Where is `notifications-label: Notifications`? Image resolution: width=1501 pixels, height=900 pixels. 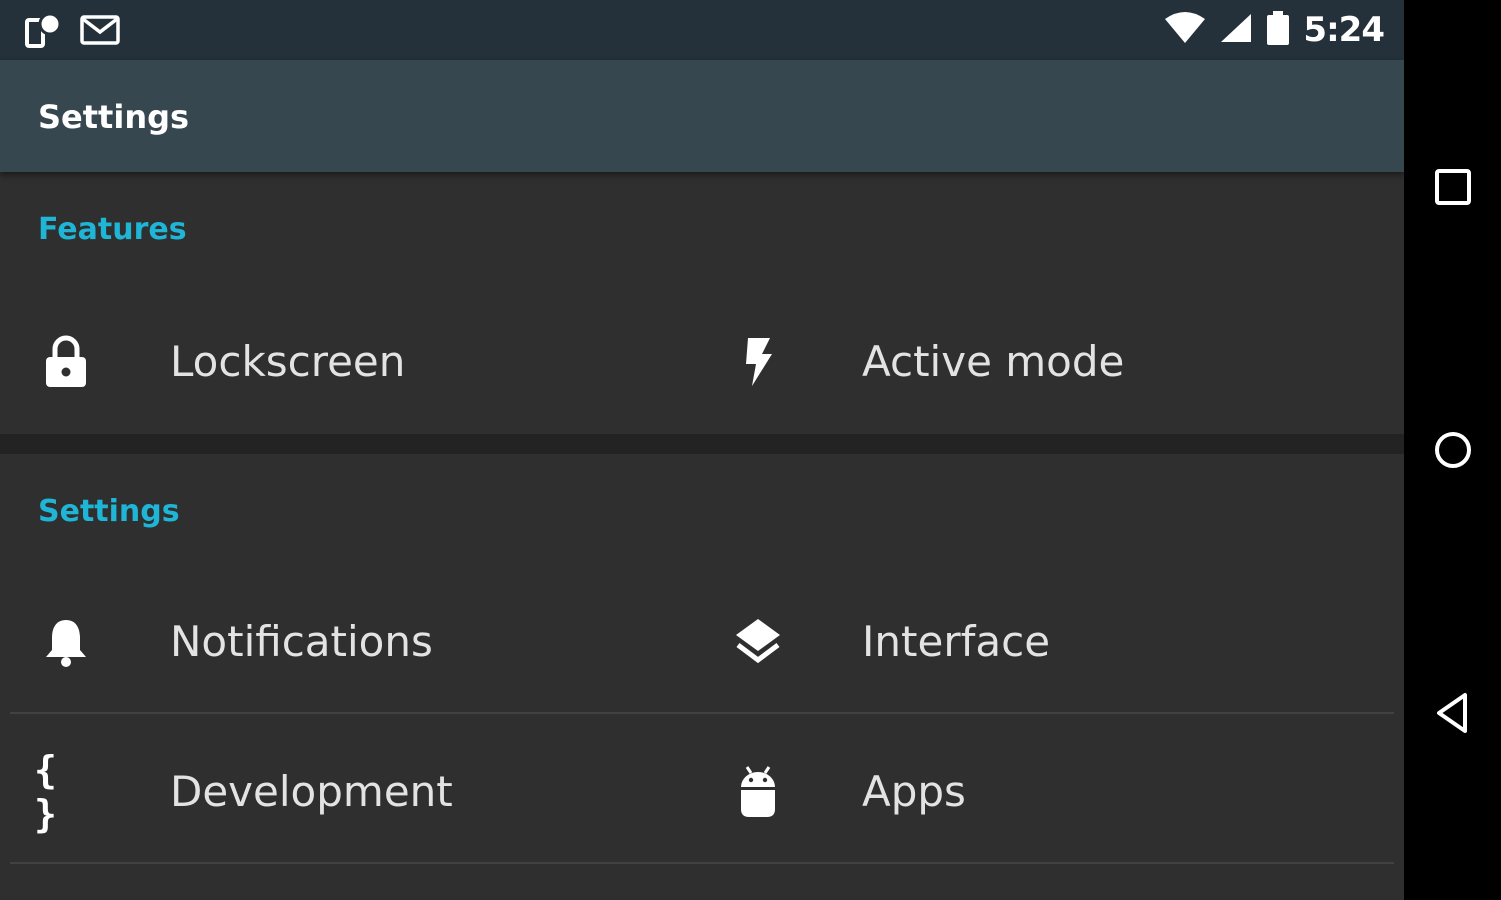 notifications-label: Notifications is located at coordinates (301, 641).